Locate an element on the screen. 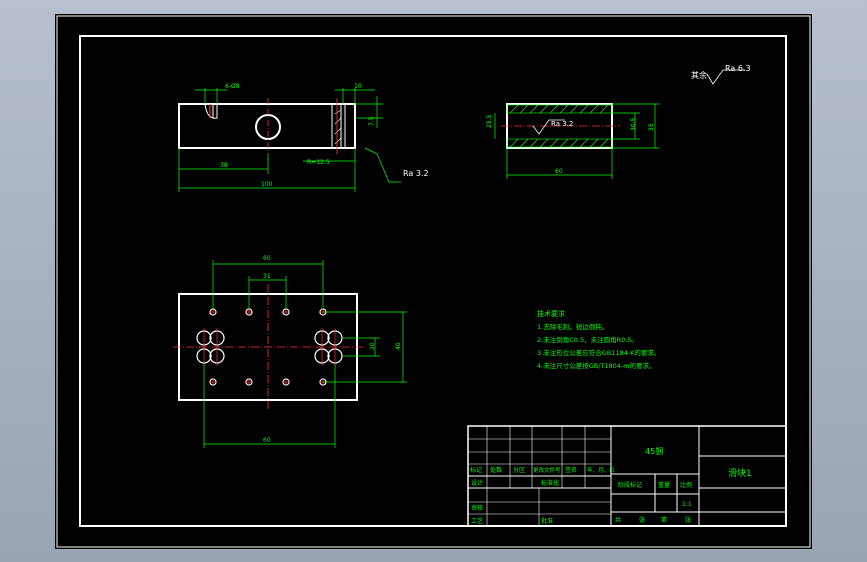  dim-plan-right-inner: 20 is located at coordinates (372, 346).